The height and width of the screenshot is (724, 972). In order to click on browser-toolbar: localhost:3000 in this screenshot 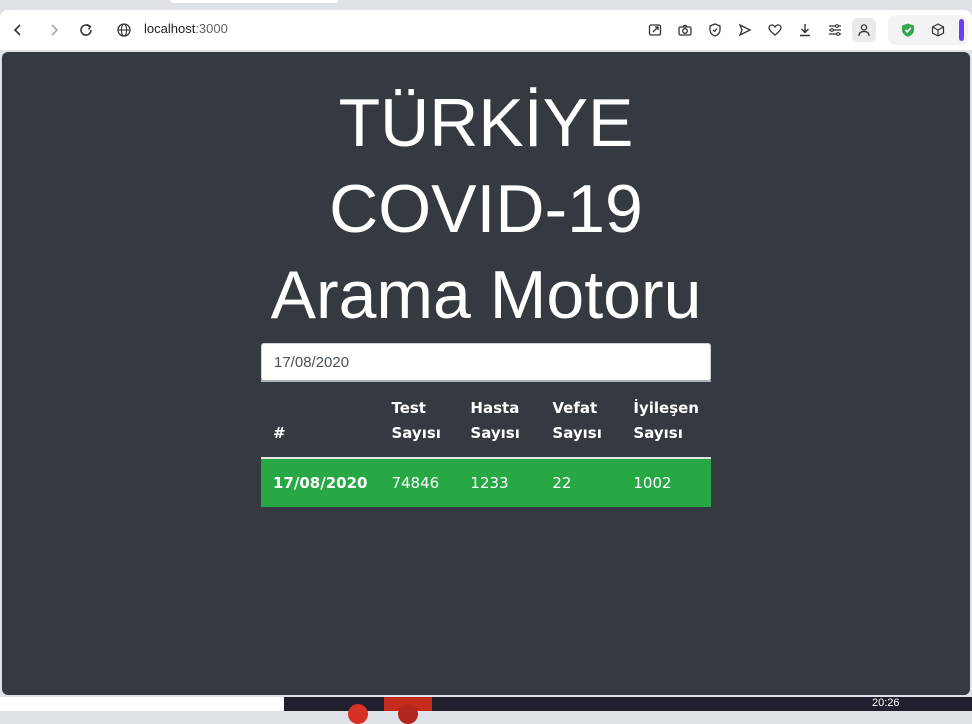, I will do `click(486, 30)`.